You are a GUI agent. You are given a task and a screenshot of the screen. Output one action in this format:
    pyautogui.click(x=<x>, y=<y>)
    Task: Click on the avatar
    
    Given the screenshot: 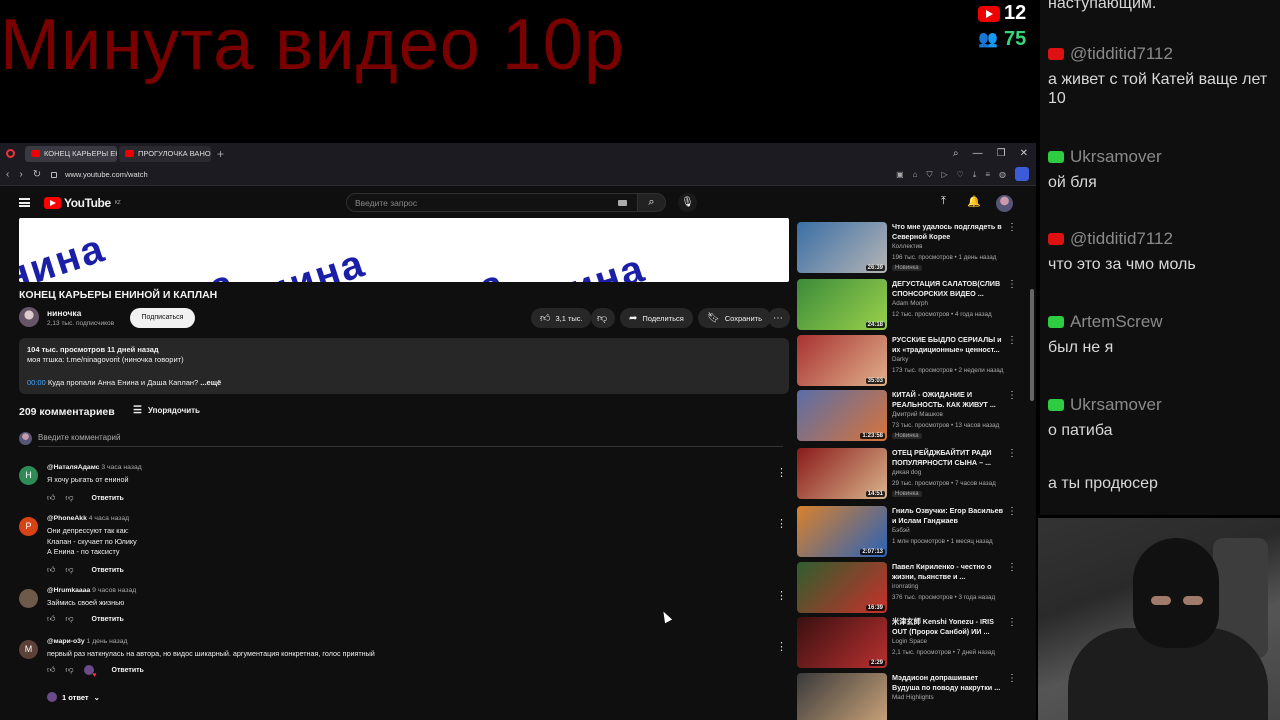 What is the action you would take?
    pyautogui.click(x=28, y=598)
    